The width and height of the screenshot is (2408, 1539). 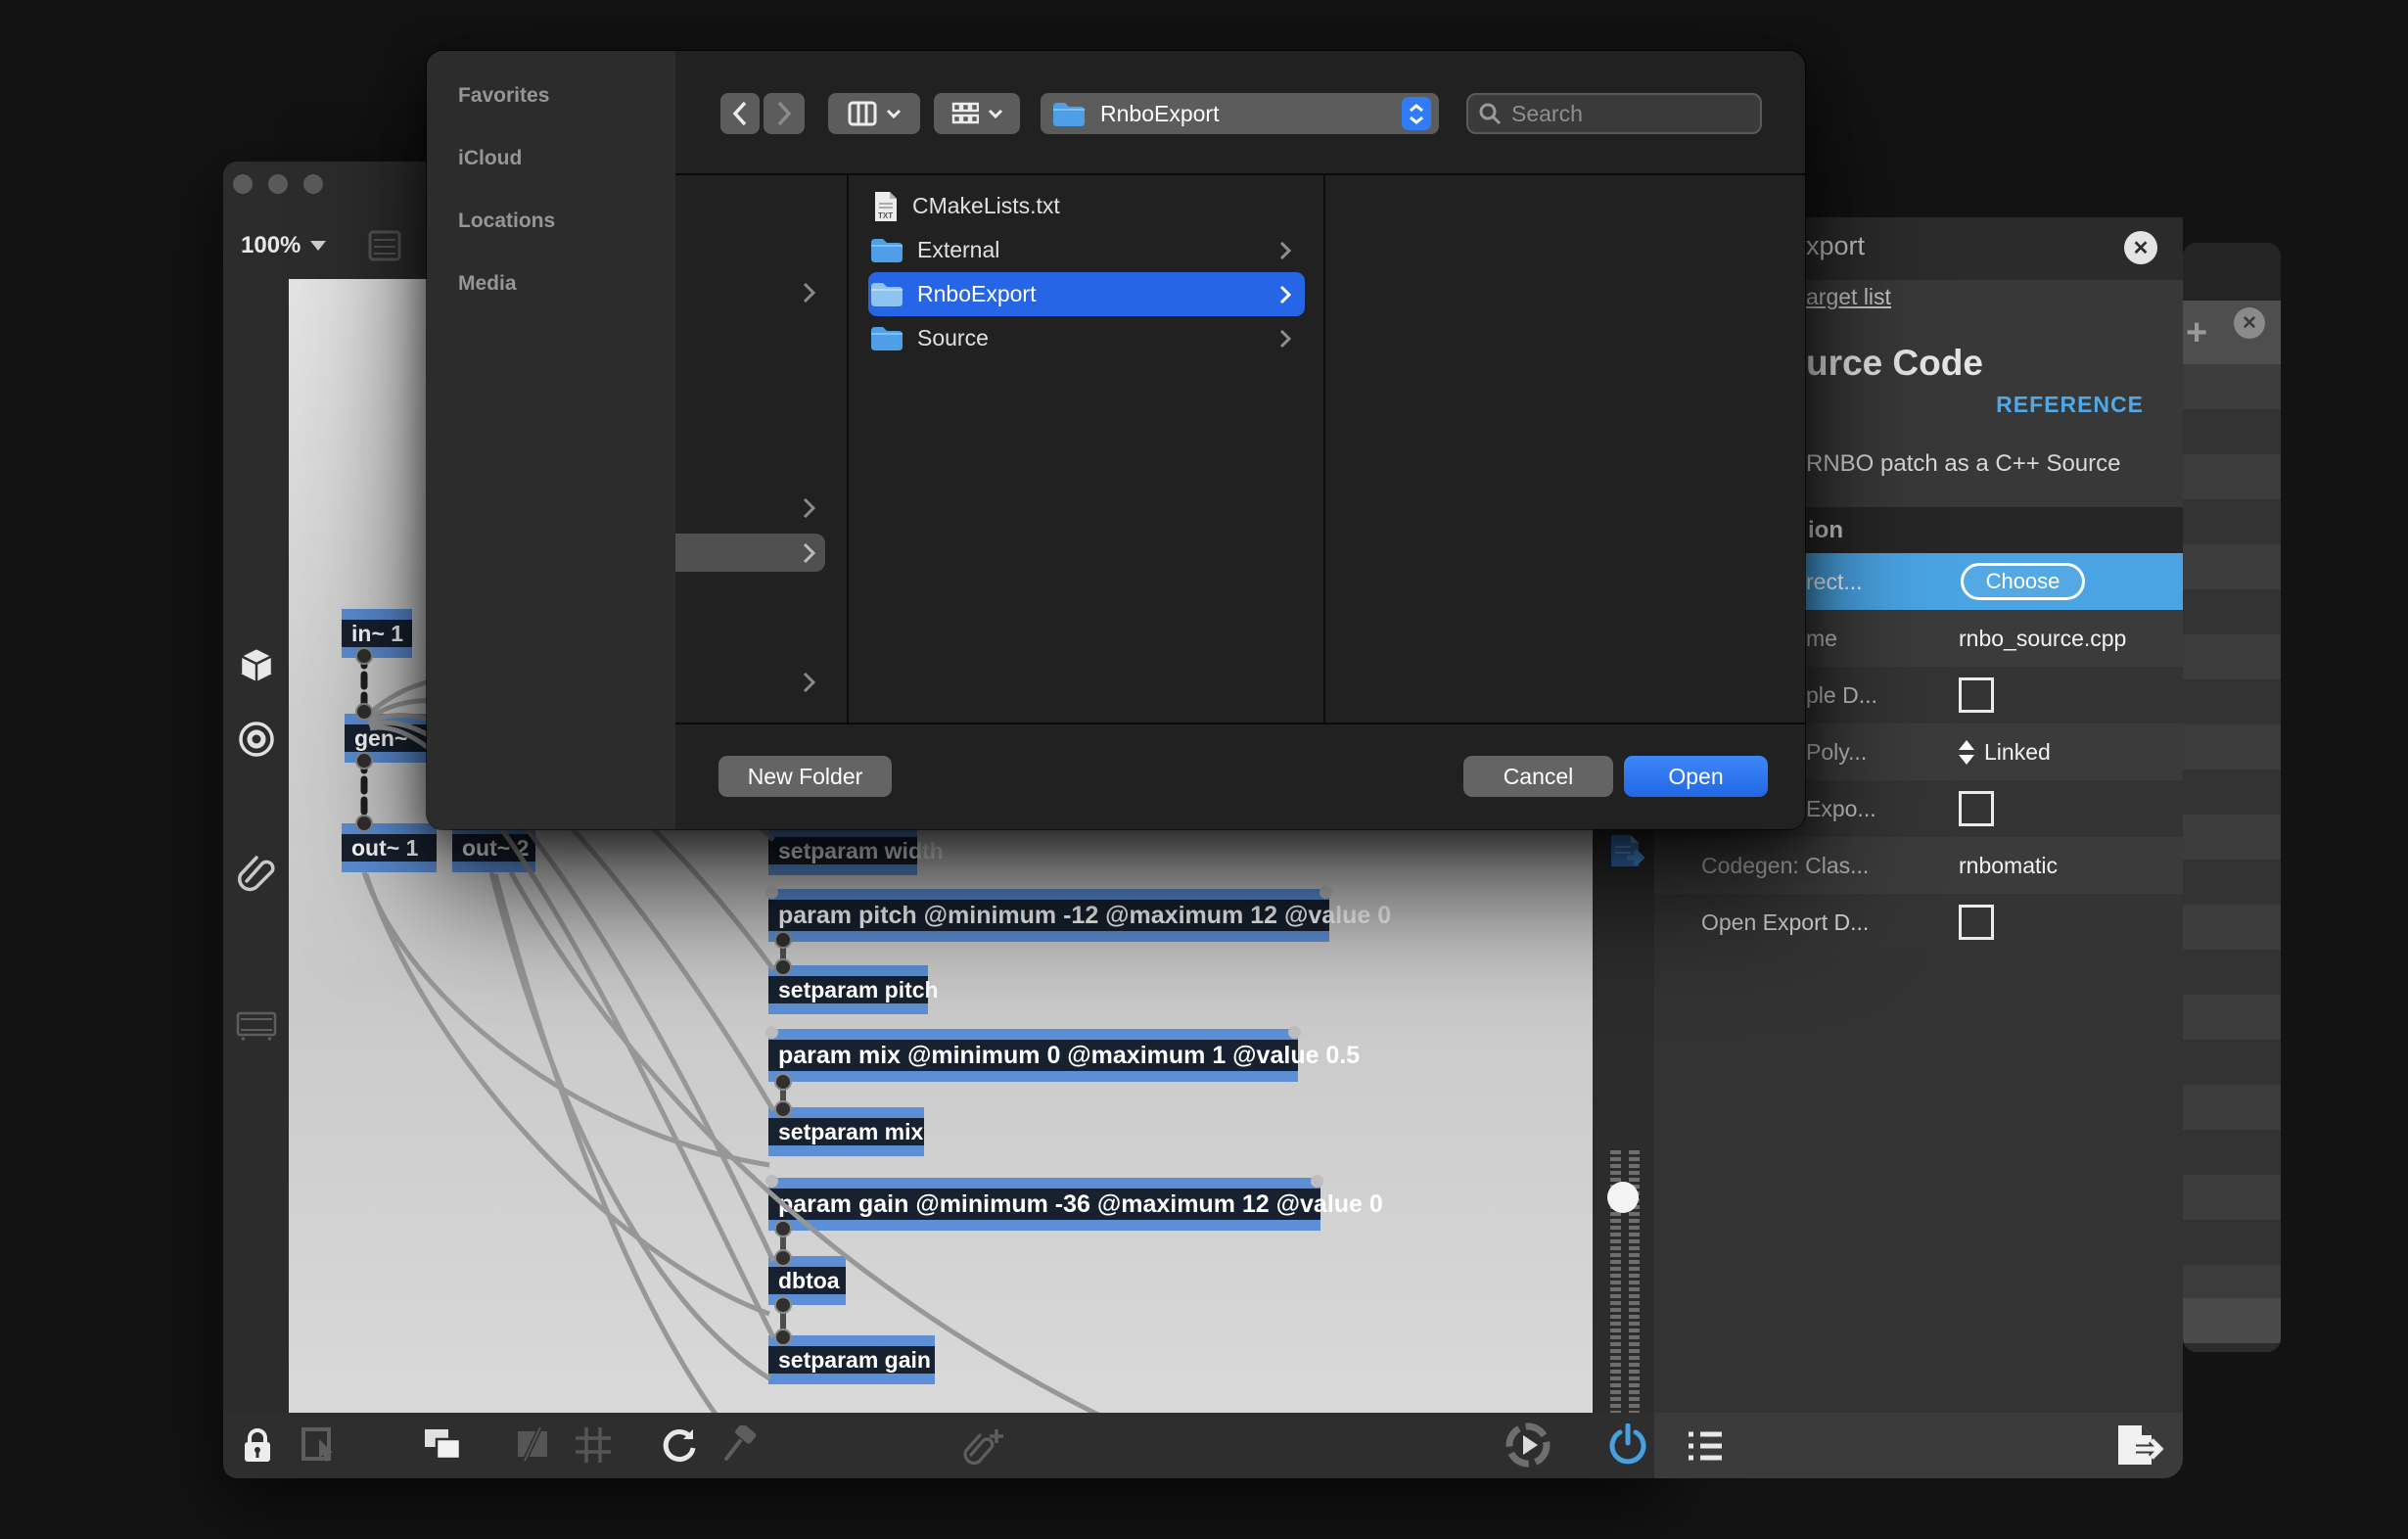 What do you see at coordinates (1086, 206) in the screenshot?
I see `file-row-cmakelists: TXT CMakeLists.txt` at bounding box center [1086, 206].